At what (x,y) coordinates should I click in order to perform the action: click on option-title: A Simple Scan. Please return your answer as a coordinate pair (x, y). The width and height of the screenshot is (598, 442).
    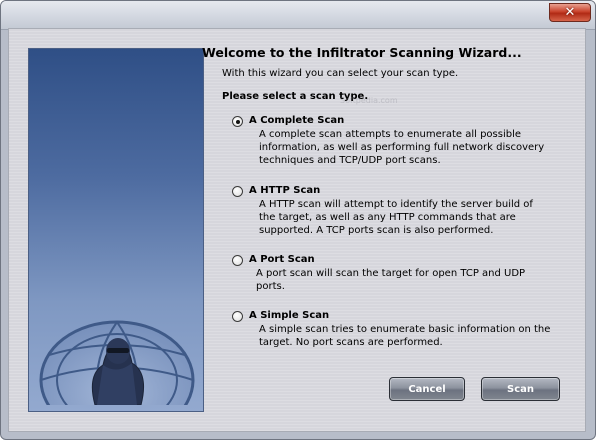
    Looking at the image, I should click on (289, 315).